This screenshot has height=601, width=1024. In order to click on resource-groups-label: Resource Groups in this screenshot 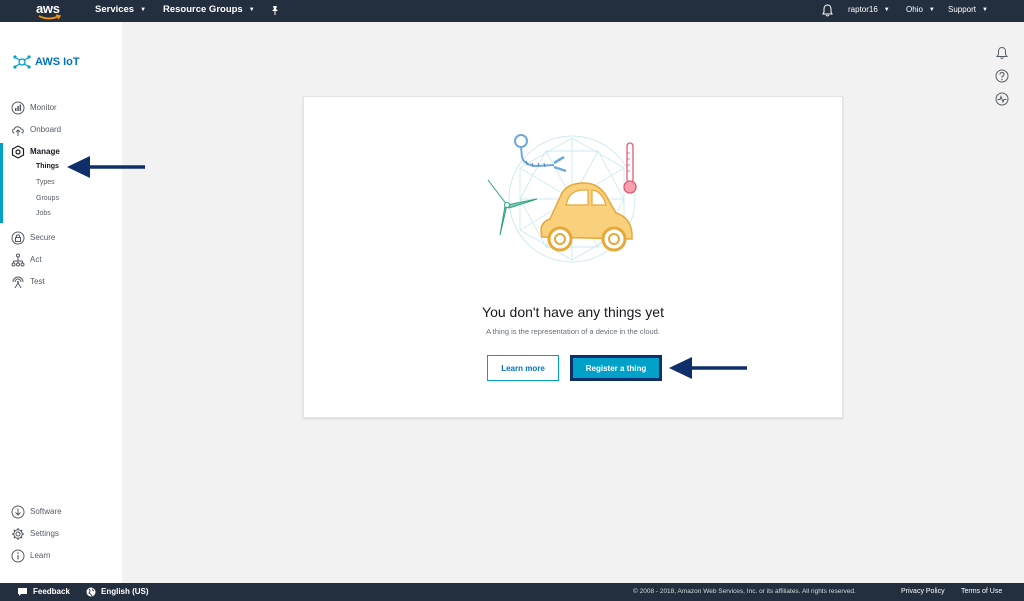, I will do `click(203, 9)`.